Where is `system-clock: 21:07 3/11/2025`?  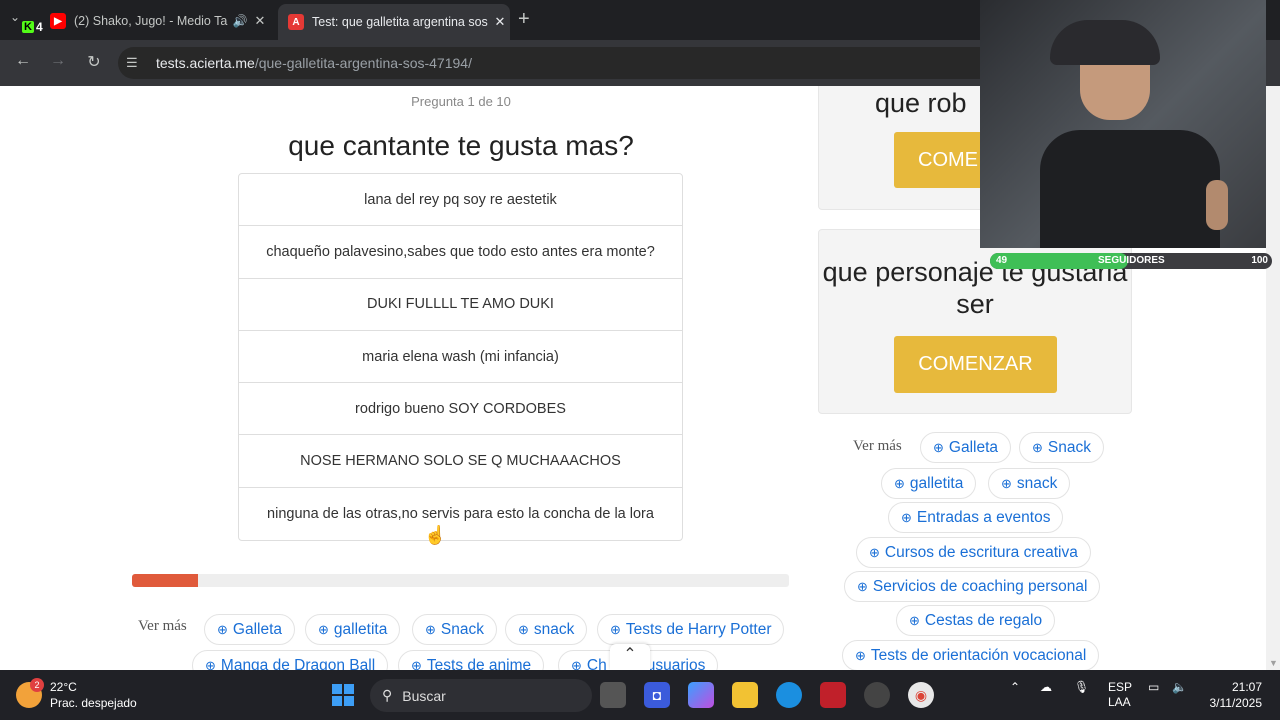 system-clock: 21:07 3/11/2025 is located at coordinates (1229, 695).